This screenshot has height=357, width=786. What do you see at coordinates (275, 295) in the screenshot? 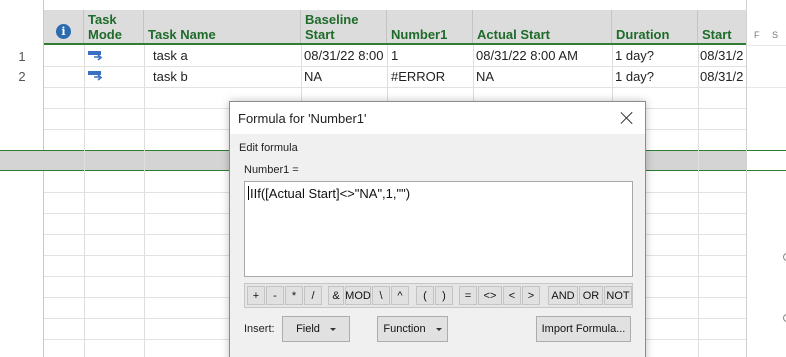
I see `operator-minus-button: -` at bounding box center [275, 295].